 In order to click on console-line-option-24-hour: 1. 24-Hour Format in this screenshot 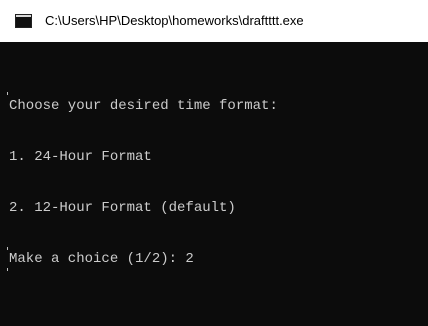, I will do `click(80, 157)`.